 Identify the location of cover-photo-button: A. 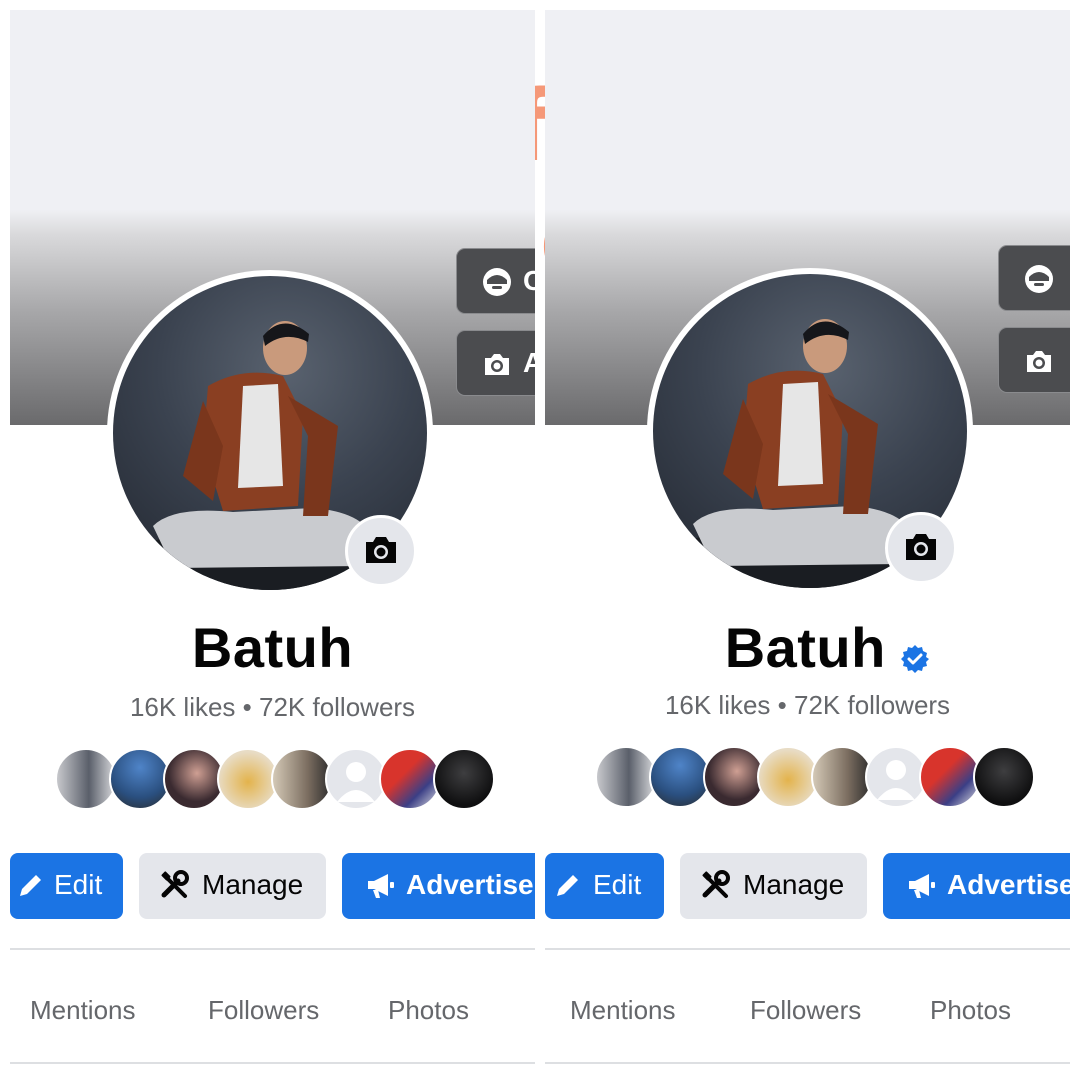
(495, 363).